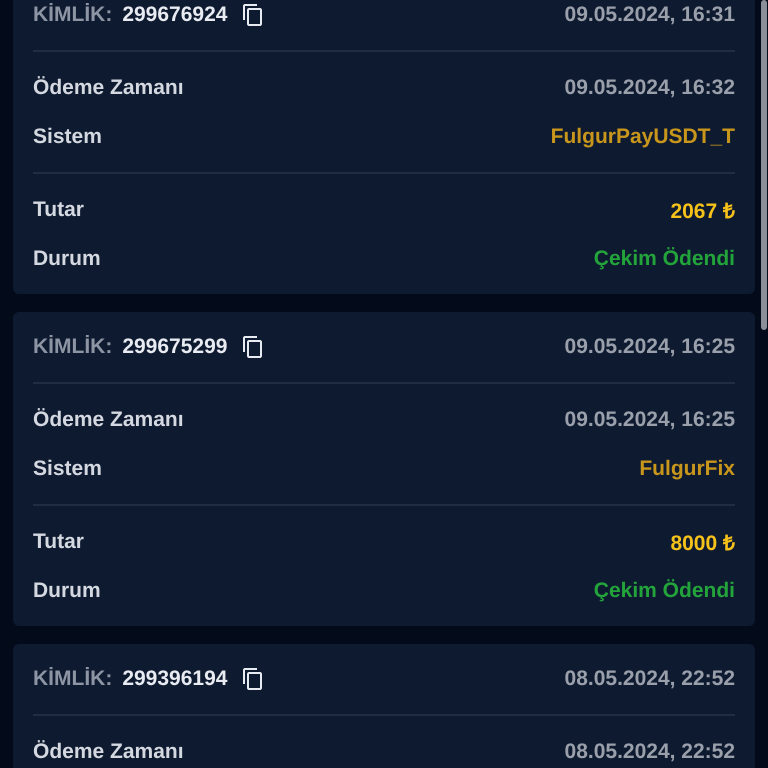  Describe the element at coordinates (649, 679) in the screenshot. I see `transaction-date: 08.05.2024, 22:52` at that location.